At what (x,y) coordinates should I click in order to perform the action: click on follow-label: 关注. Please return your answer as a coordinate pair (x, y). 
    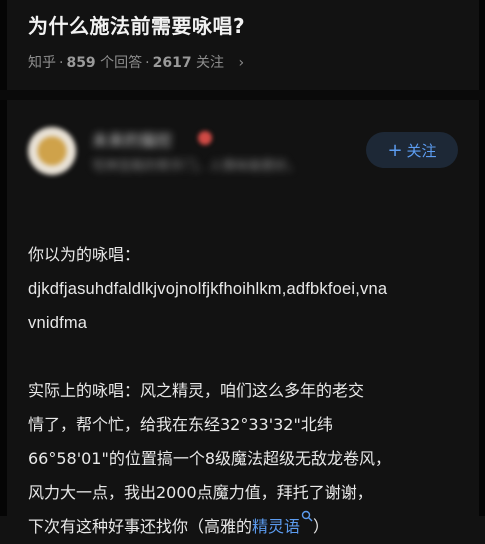
    Looking at the image, I should click on (421, 150).